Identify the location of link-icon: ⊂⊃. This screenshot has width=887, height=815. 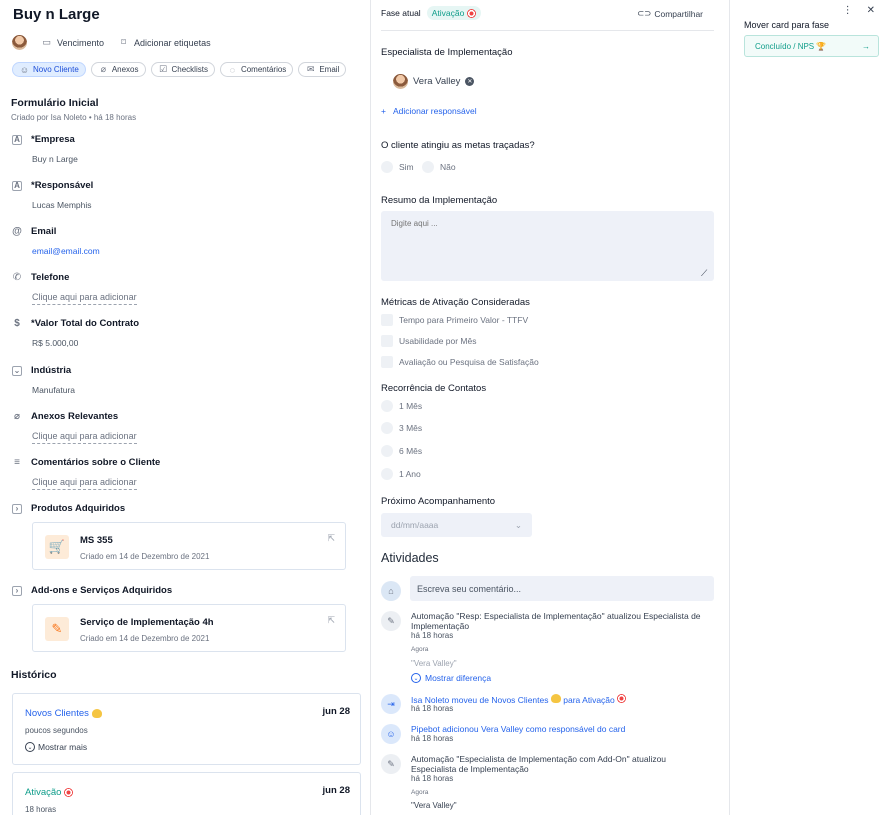
(644, 13).